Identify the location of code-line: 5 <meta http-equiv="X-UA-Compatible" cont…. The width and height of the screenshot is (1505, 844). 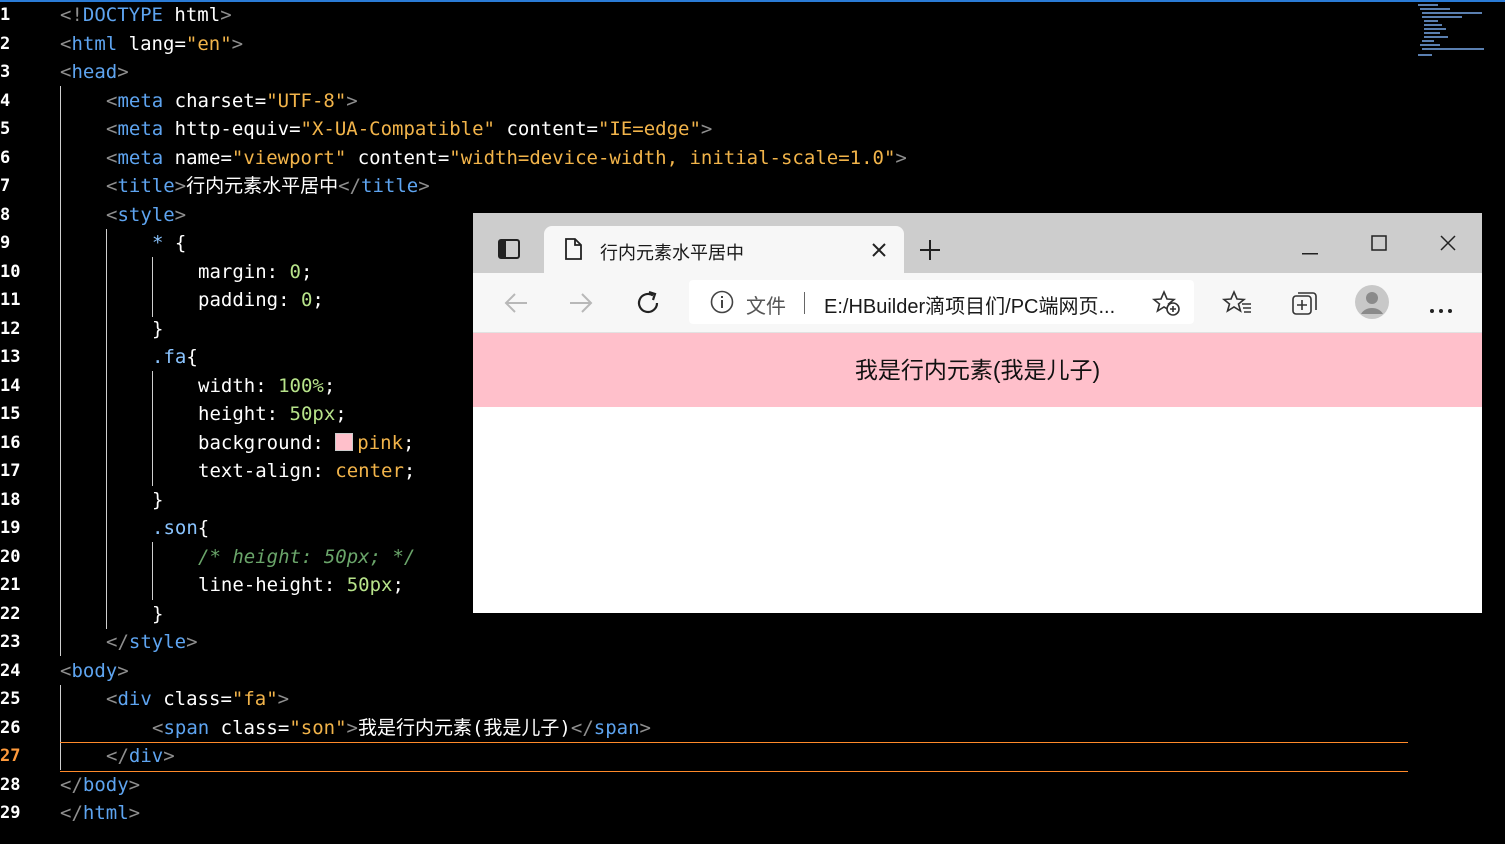
(705, 129).